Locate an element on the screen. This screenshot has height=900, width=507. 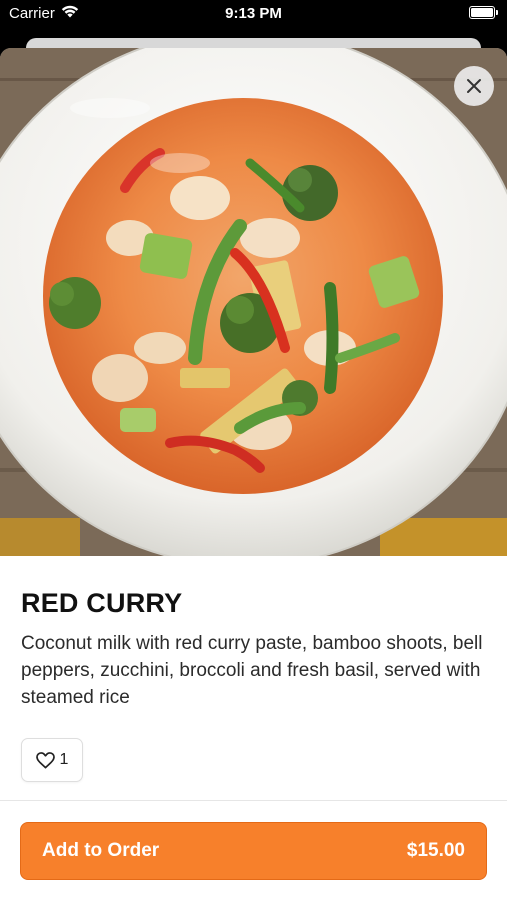
divider is located at coordinates (253, 800).